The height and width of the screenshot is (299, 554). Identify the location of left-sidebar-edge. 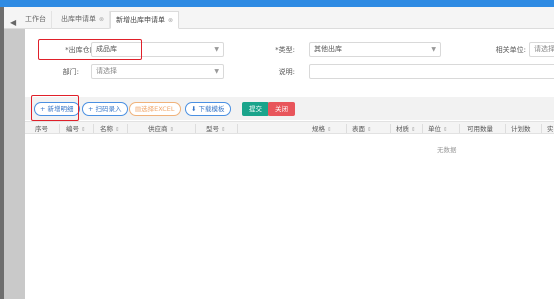
(2, 153).